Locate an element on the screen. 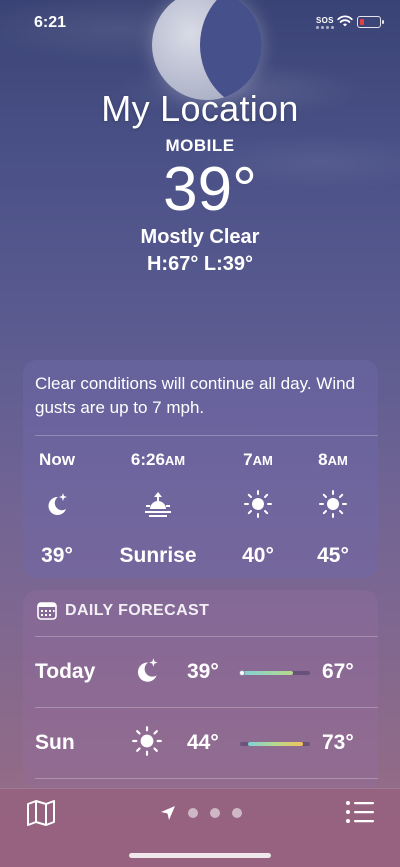 This screenshot has width=400, height=867. wifi-icon is located at coordinates (345, 21).